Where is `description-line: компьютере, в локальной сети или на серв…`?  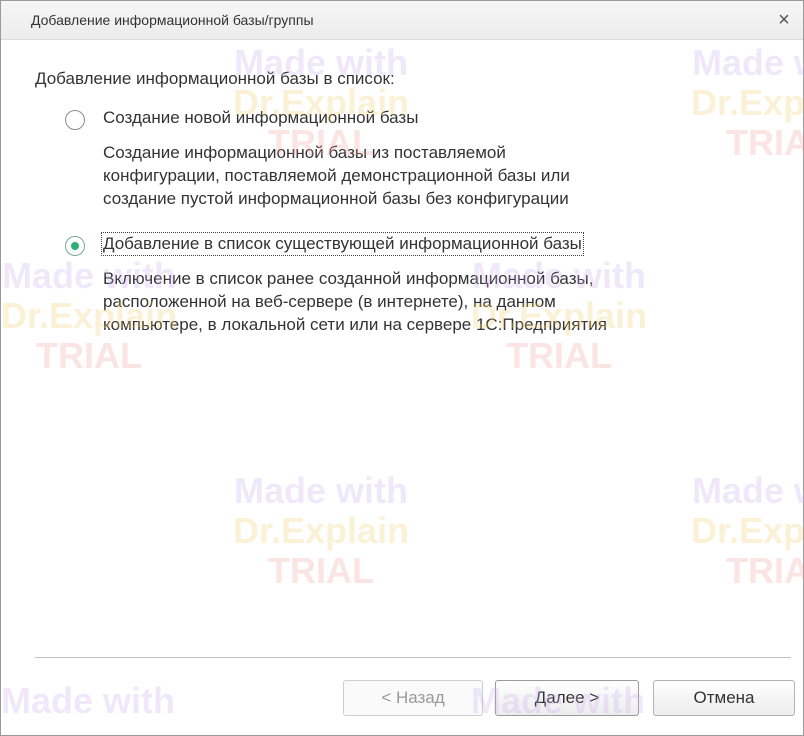
description-line: компьютере, в локальной сети или на серв… is located at coordinates (355, 324).